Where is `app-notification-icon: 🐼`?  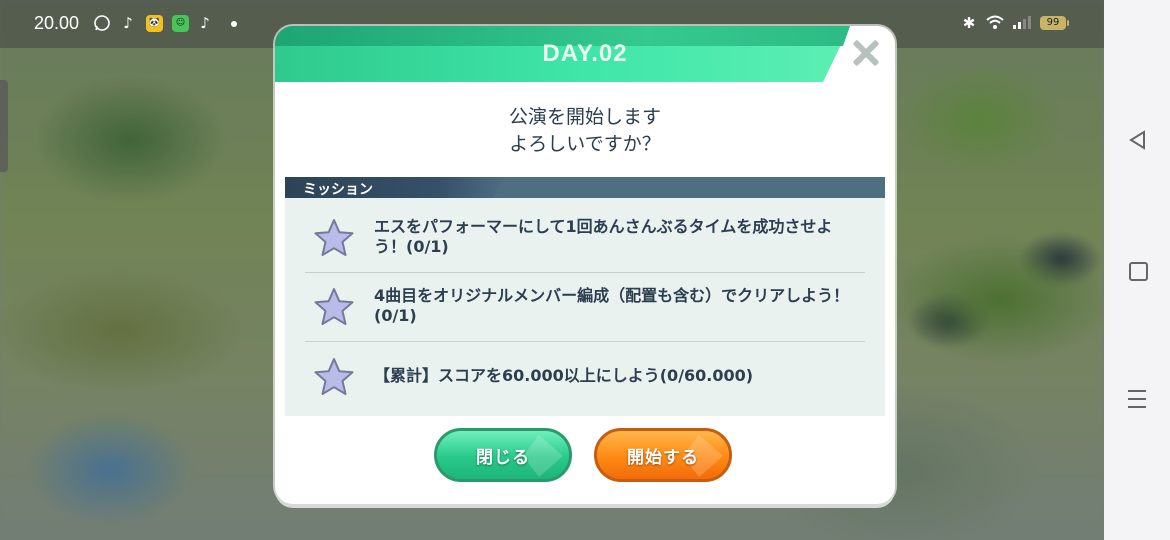
app-notification-icon: 🐼 is located at coordinates (154, 23).